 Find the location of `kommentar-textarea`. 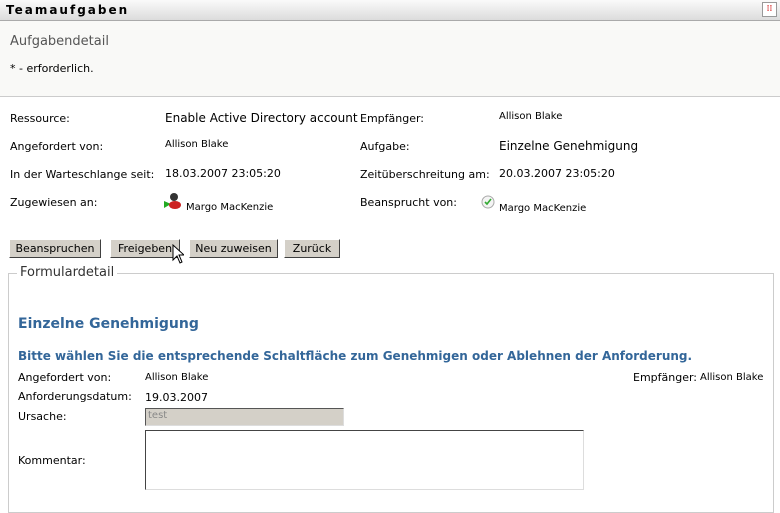

kommentar-textarea is located at coordinates (364, 460).